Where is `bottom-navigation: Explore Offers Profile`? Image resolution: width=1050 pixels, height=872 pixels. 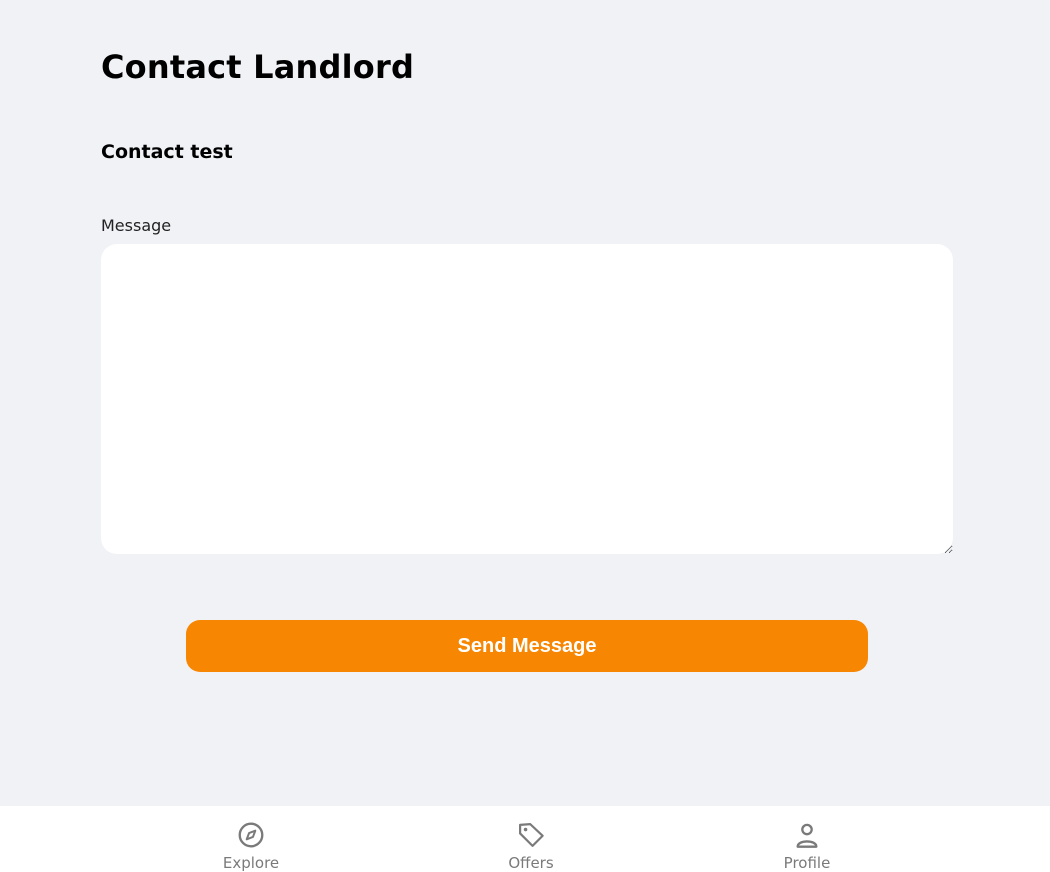
bottom-navigation: Explore Offers Profile is located at coordinates (525, 839).